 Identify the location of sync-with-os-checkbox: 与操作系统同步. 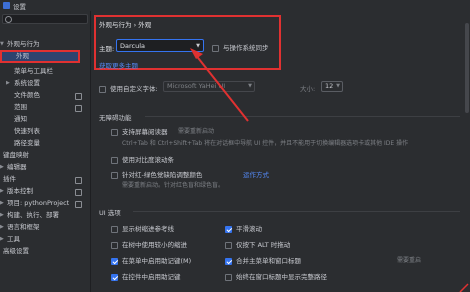
(240, 47).